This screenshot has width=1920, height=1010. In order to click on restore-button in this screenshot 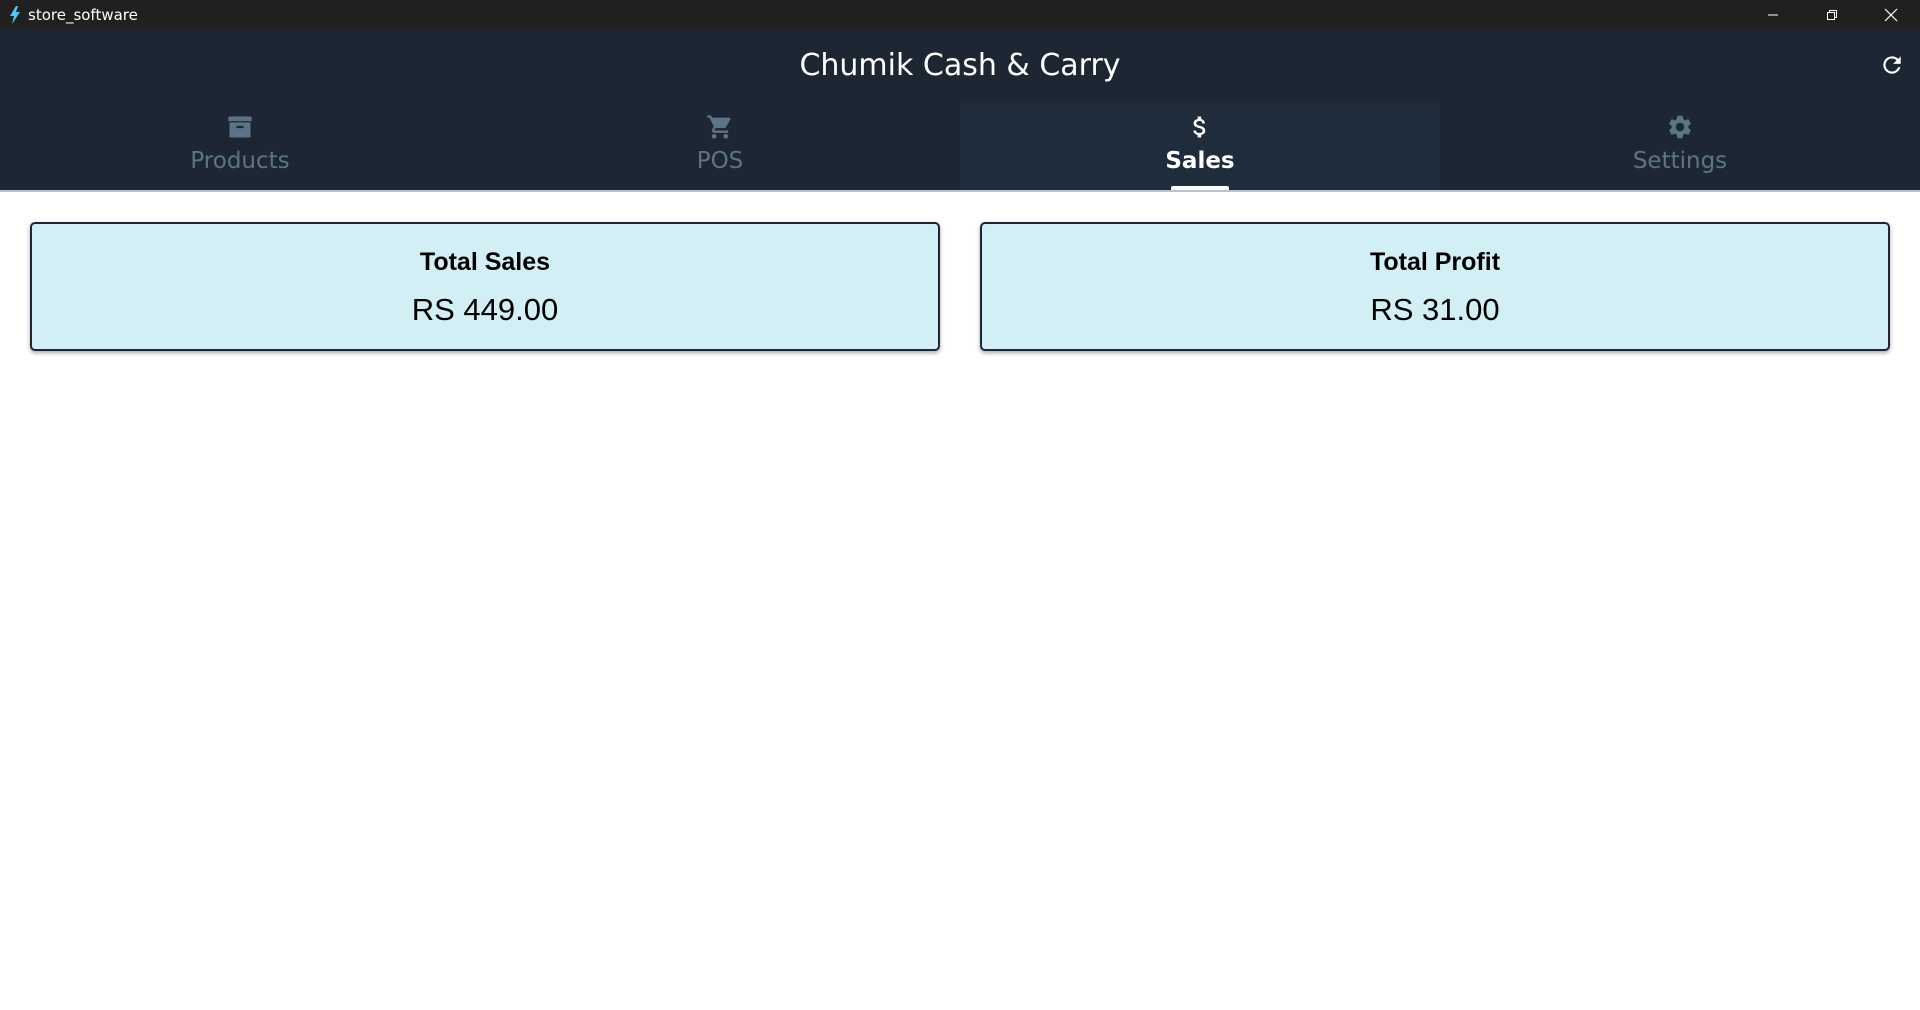, I will do `click(1831, 14)`.